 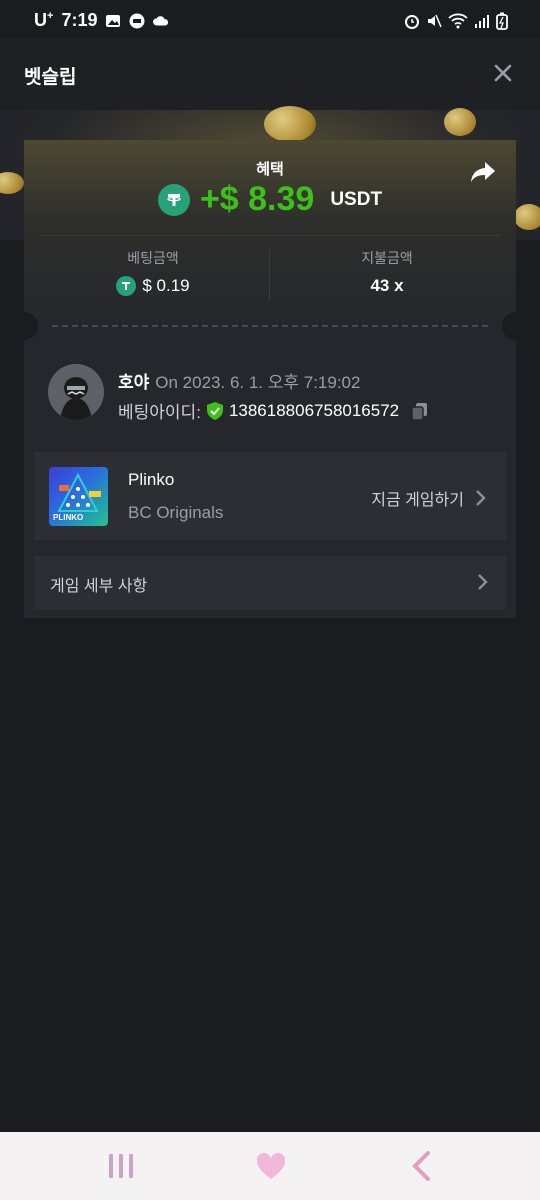 What do you see at coordinates (314, 410) in the screenshot?
I see `bet-id-value: 138618806758016572` at bounding box center [314, 410].